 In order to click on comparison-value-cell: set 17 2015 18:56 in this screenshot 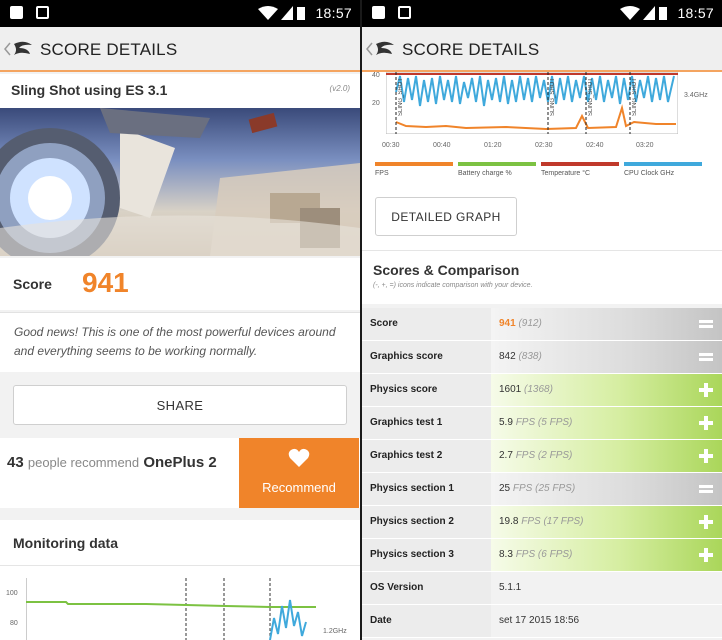, I will do `click(606, 621)`.